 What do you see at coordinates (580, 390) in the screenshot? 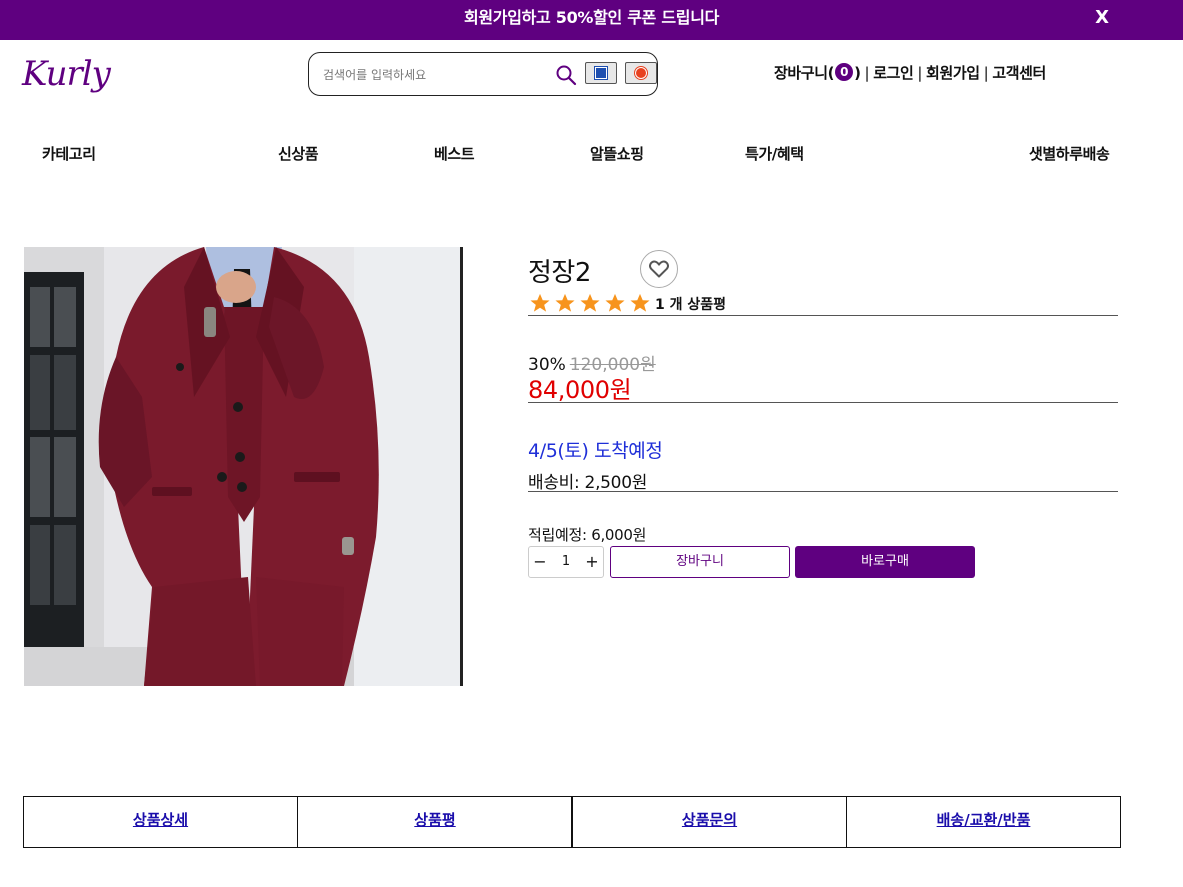
I see `sale-price: 84,000원` at bounding box center [580, 390].